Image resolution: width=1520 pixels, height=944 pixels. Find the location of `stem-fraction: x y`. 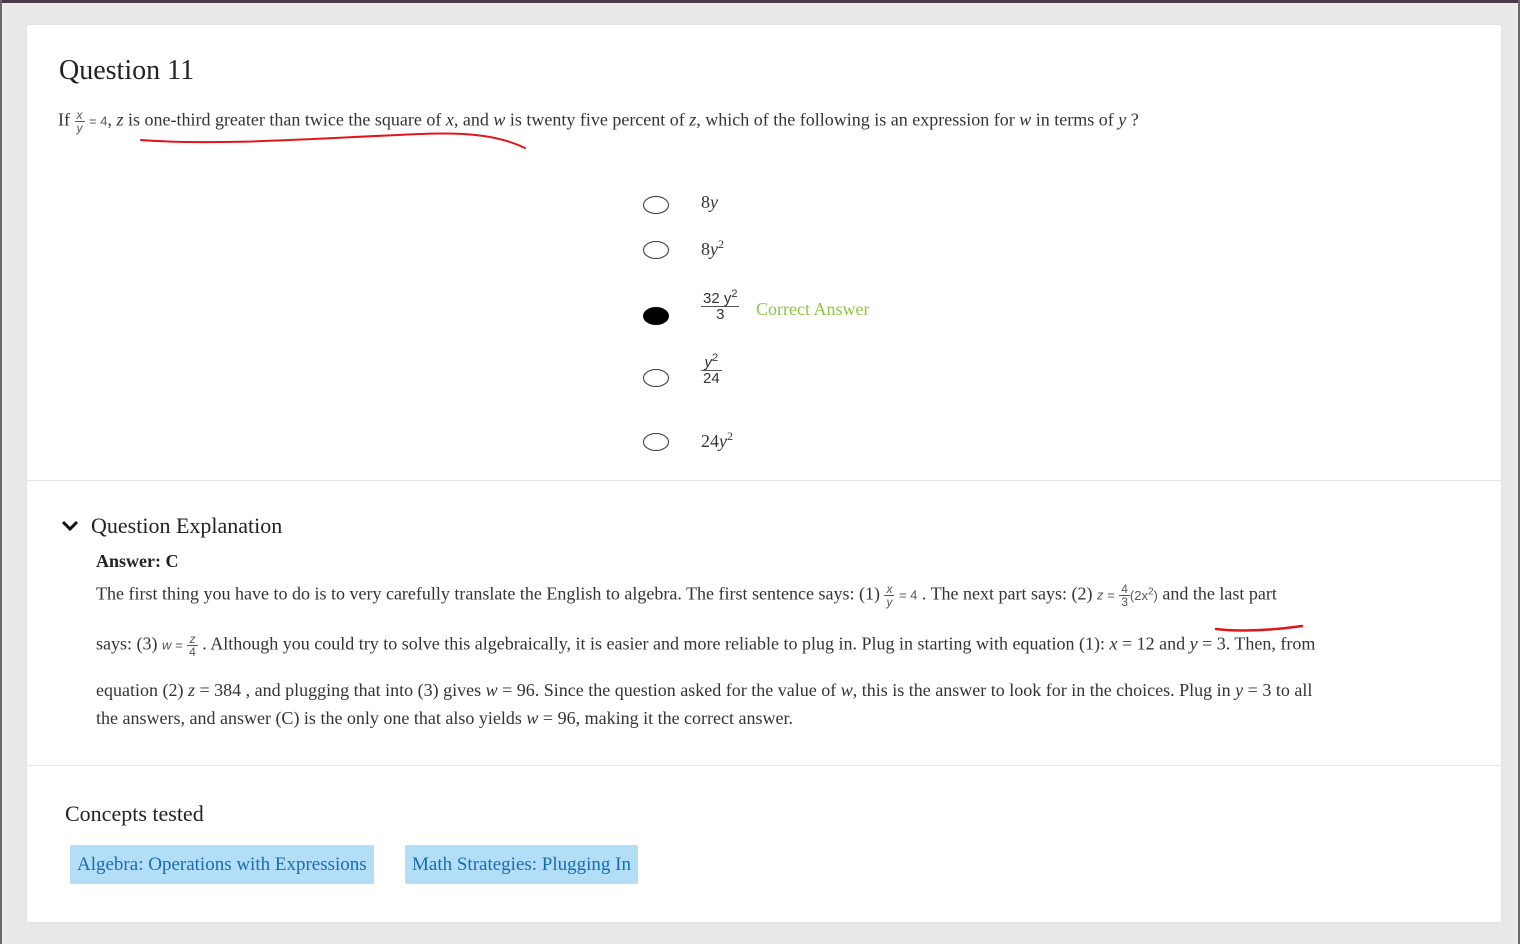

stem-fraction: x y is located at coordinates (79, 121).